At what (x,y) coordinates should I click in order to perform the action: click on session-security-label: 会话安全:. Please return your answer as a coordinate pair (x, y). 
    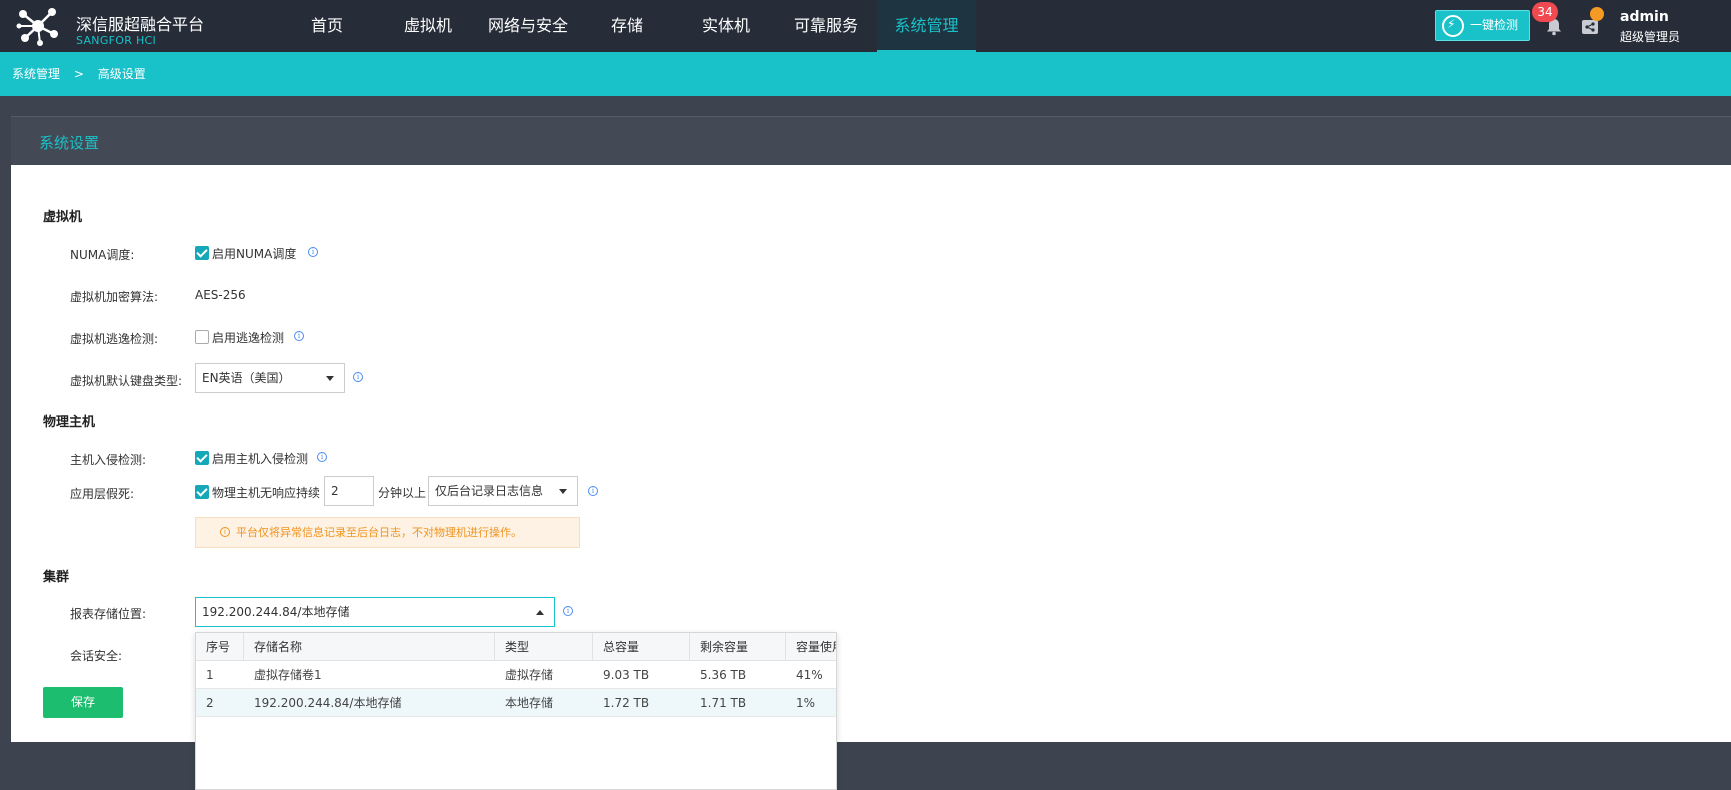
    Looking at the image, I should click on (96, 656).